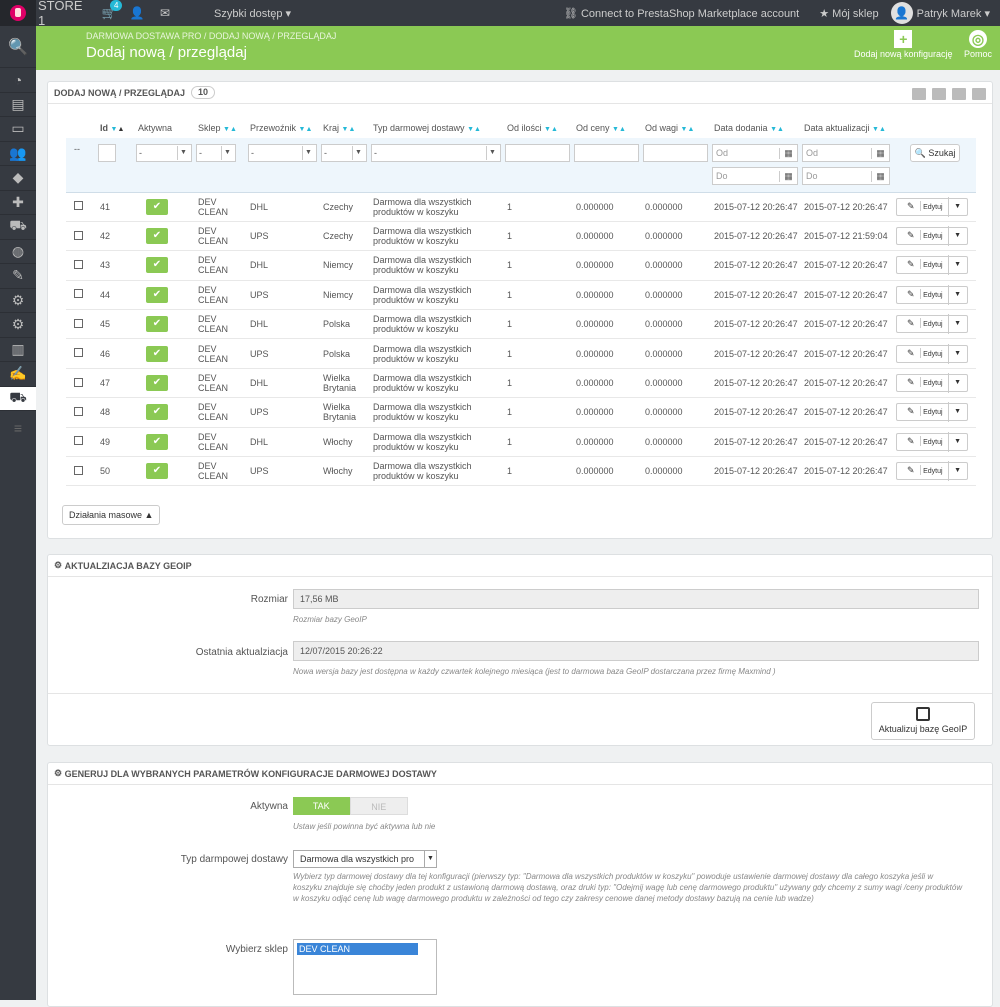 This screenshot has width=1000, height=1007. Describe the element at coordinates (137, 13) in the screenshot. I see `user-icon: 👤` at that location.